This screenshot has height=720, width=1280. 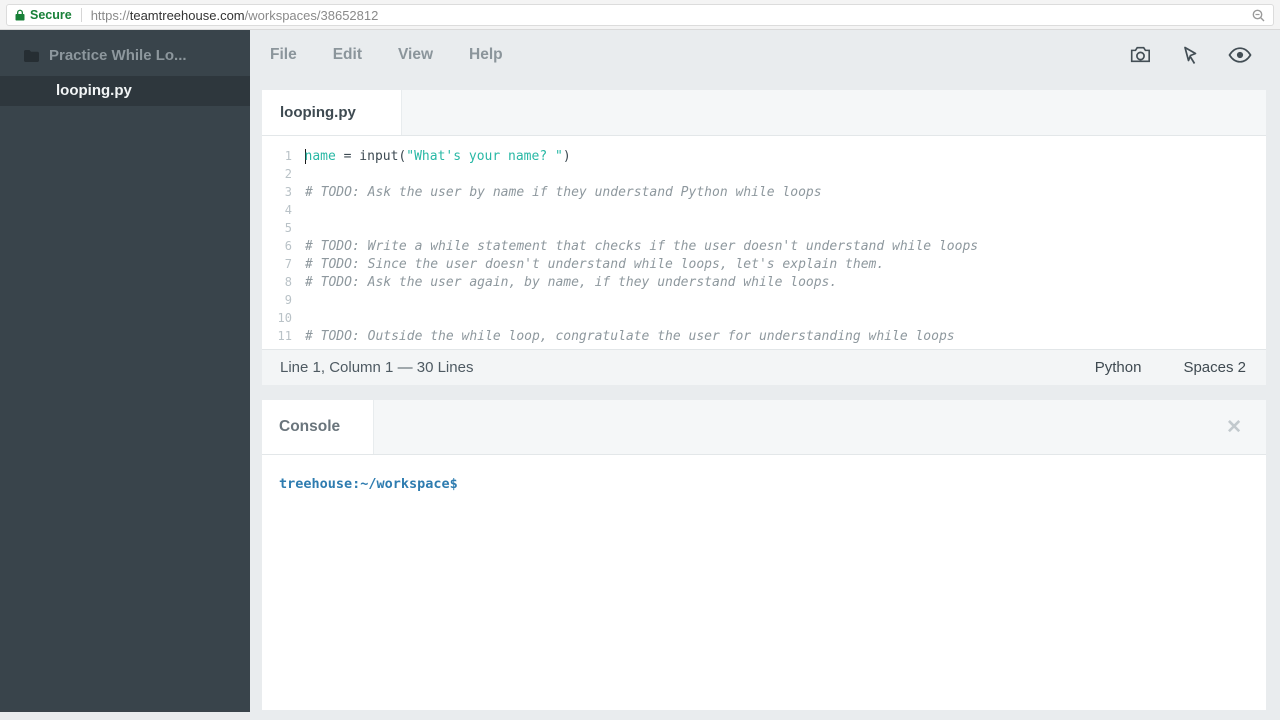 I want to click on line-number: 8, so click(x=288, y=282).